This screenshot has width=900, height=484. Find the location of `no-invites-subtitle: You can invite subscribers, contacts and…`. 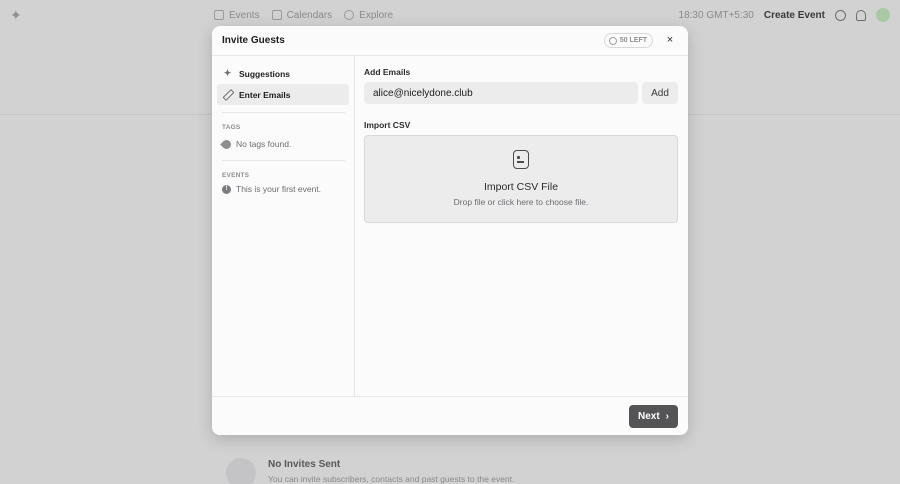

no-invites-subtitle: You can invite subscribers, contacts and… is located at coordinates (391, 479).